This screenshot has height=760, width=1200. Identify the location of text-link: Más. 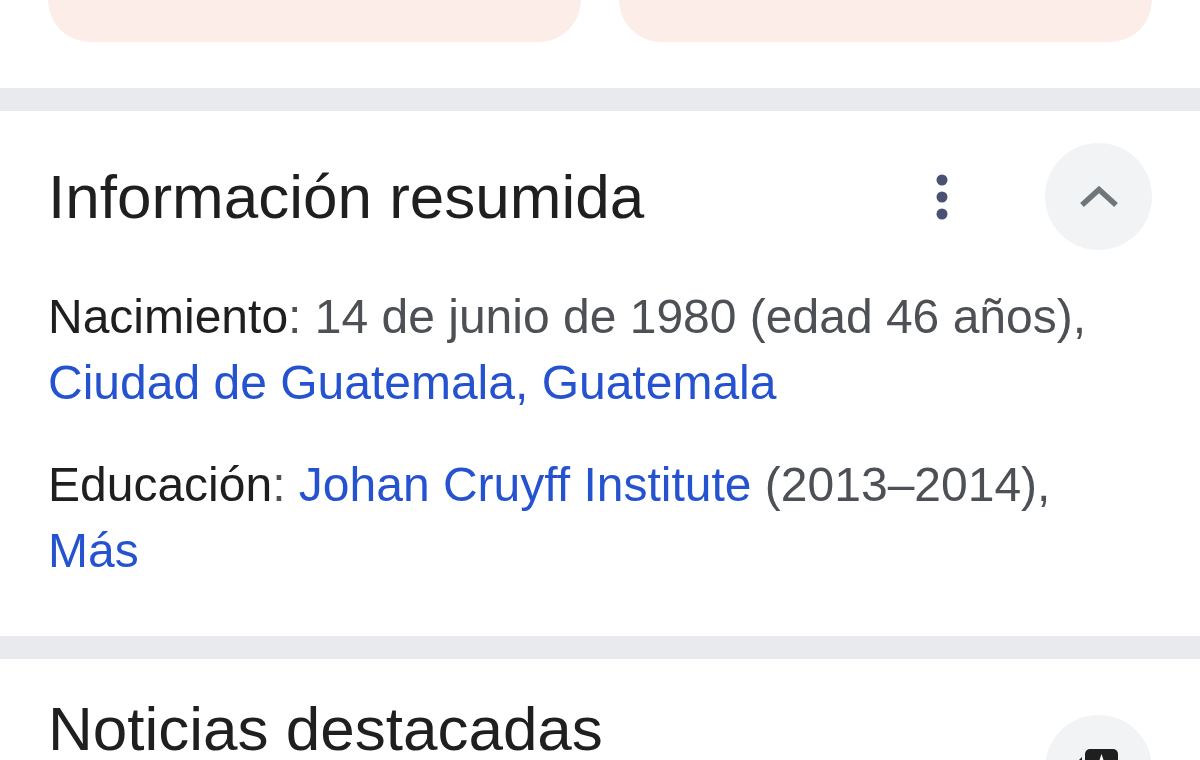
(93, 550).